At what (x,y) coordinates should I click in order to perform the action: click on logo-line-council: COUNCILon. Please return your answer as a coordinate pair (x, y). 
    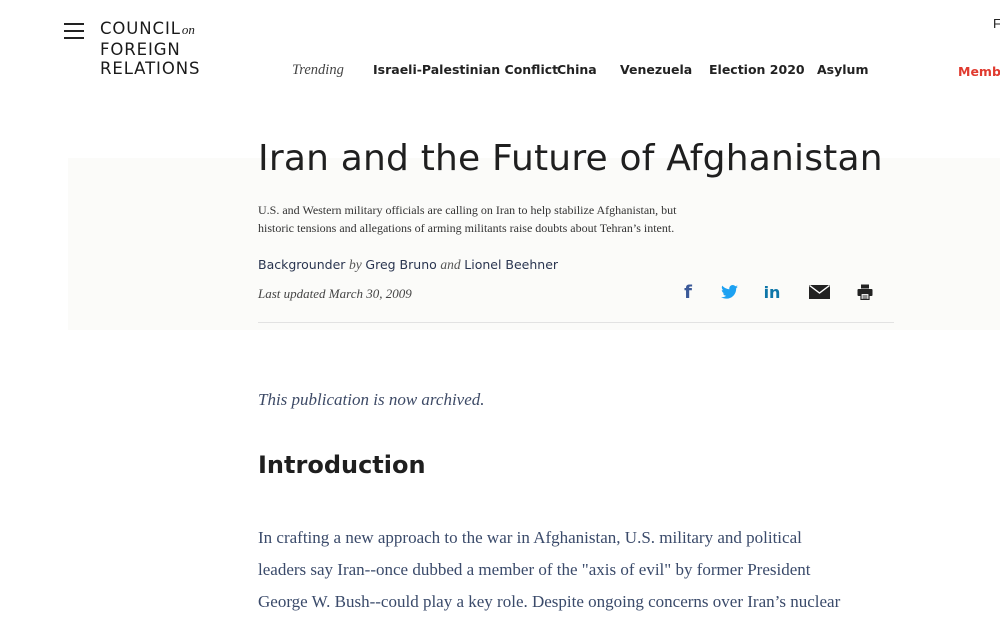
    Looking at the image, I should click on (147, 28).